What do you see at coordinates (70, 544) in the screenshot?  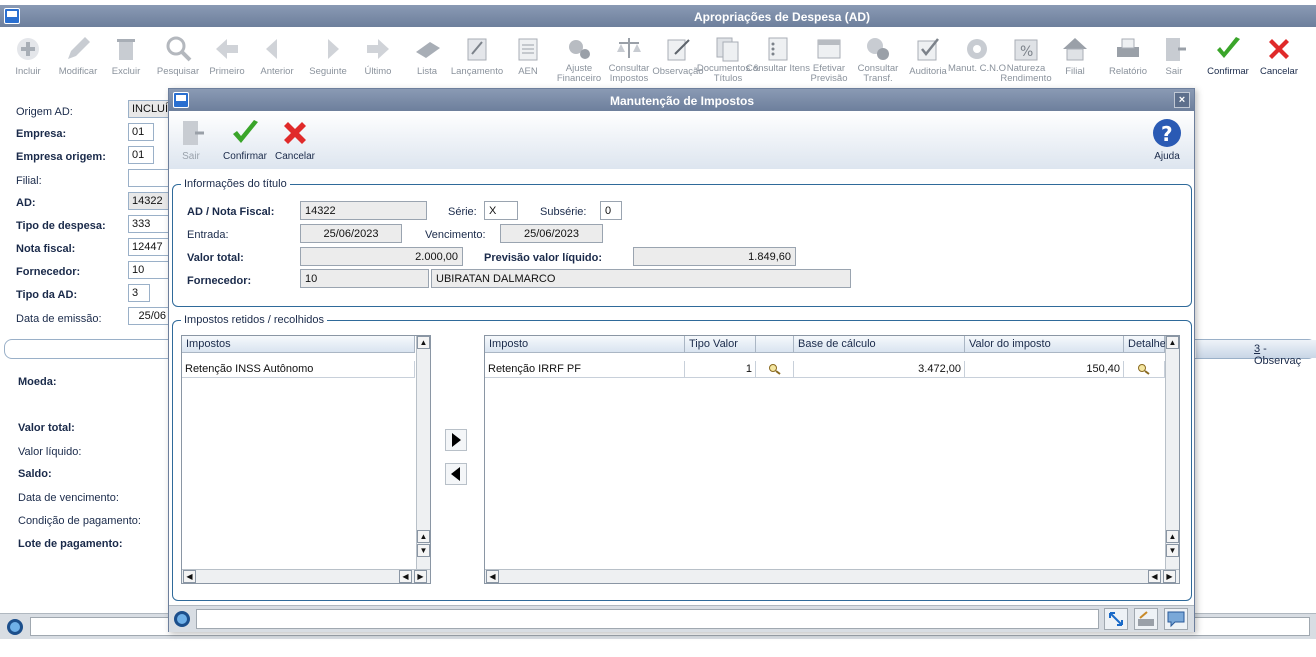 I see `lote-pagamento-label: Lote de pagamento:` at bounding box center [70, 544].